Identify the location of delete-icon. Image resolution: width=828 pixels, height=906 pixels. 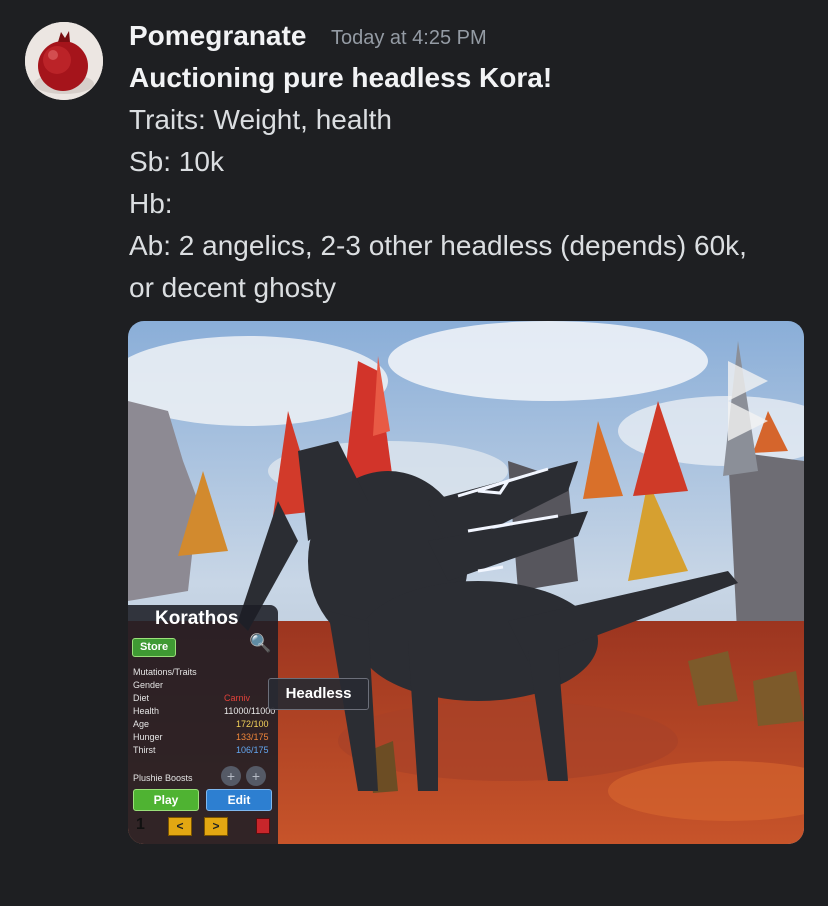
(263, 826).